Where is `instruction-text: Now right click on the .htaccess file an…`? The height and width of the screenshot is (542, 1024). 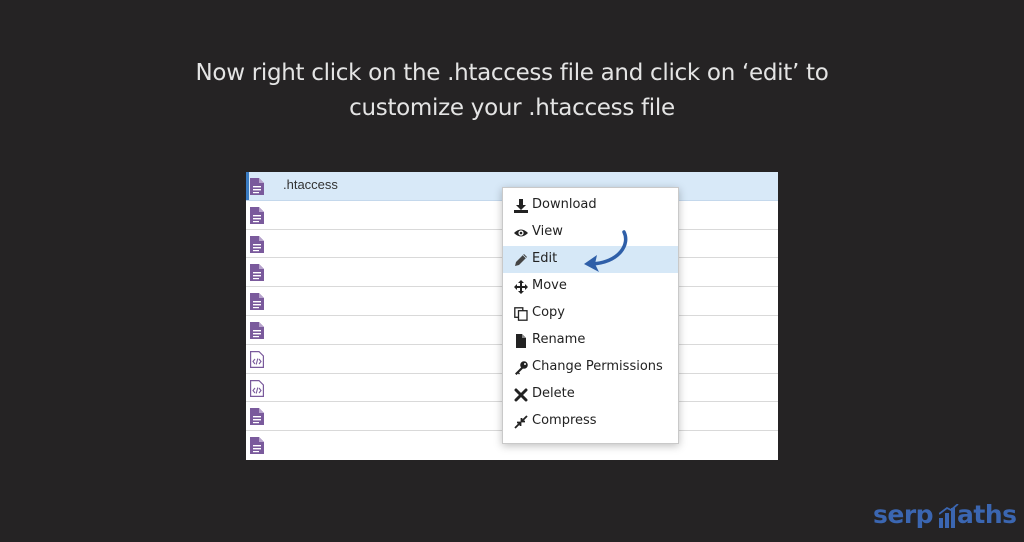 instruction-text: Now right click on the .htaccess file an… is located at coordinates (512, 91).